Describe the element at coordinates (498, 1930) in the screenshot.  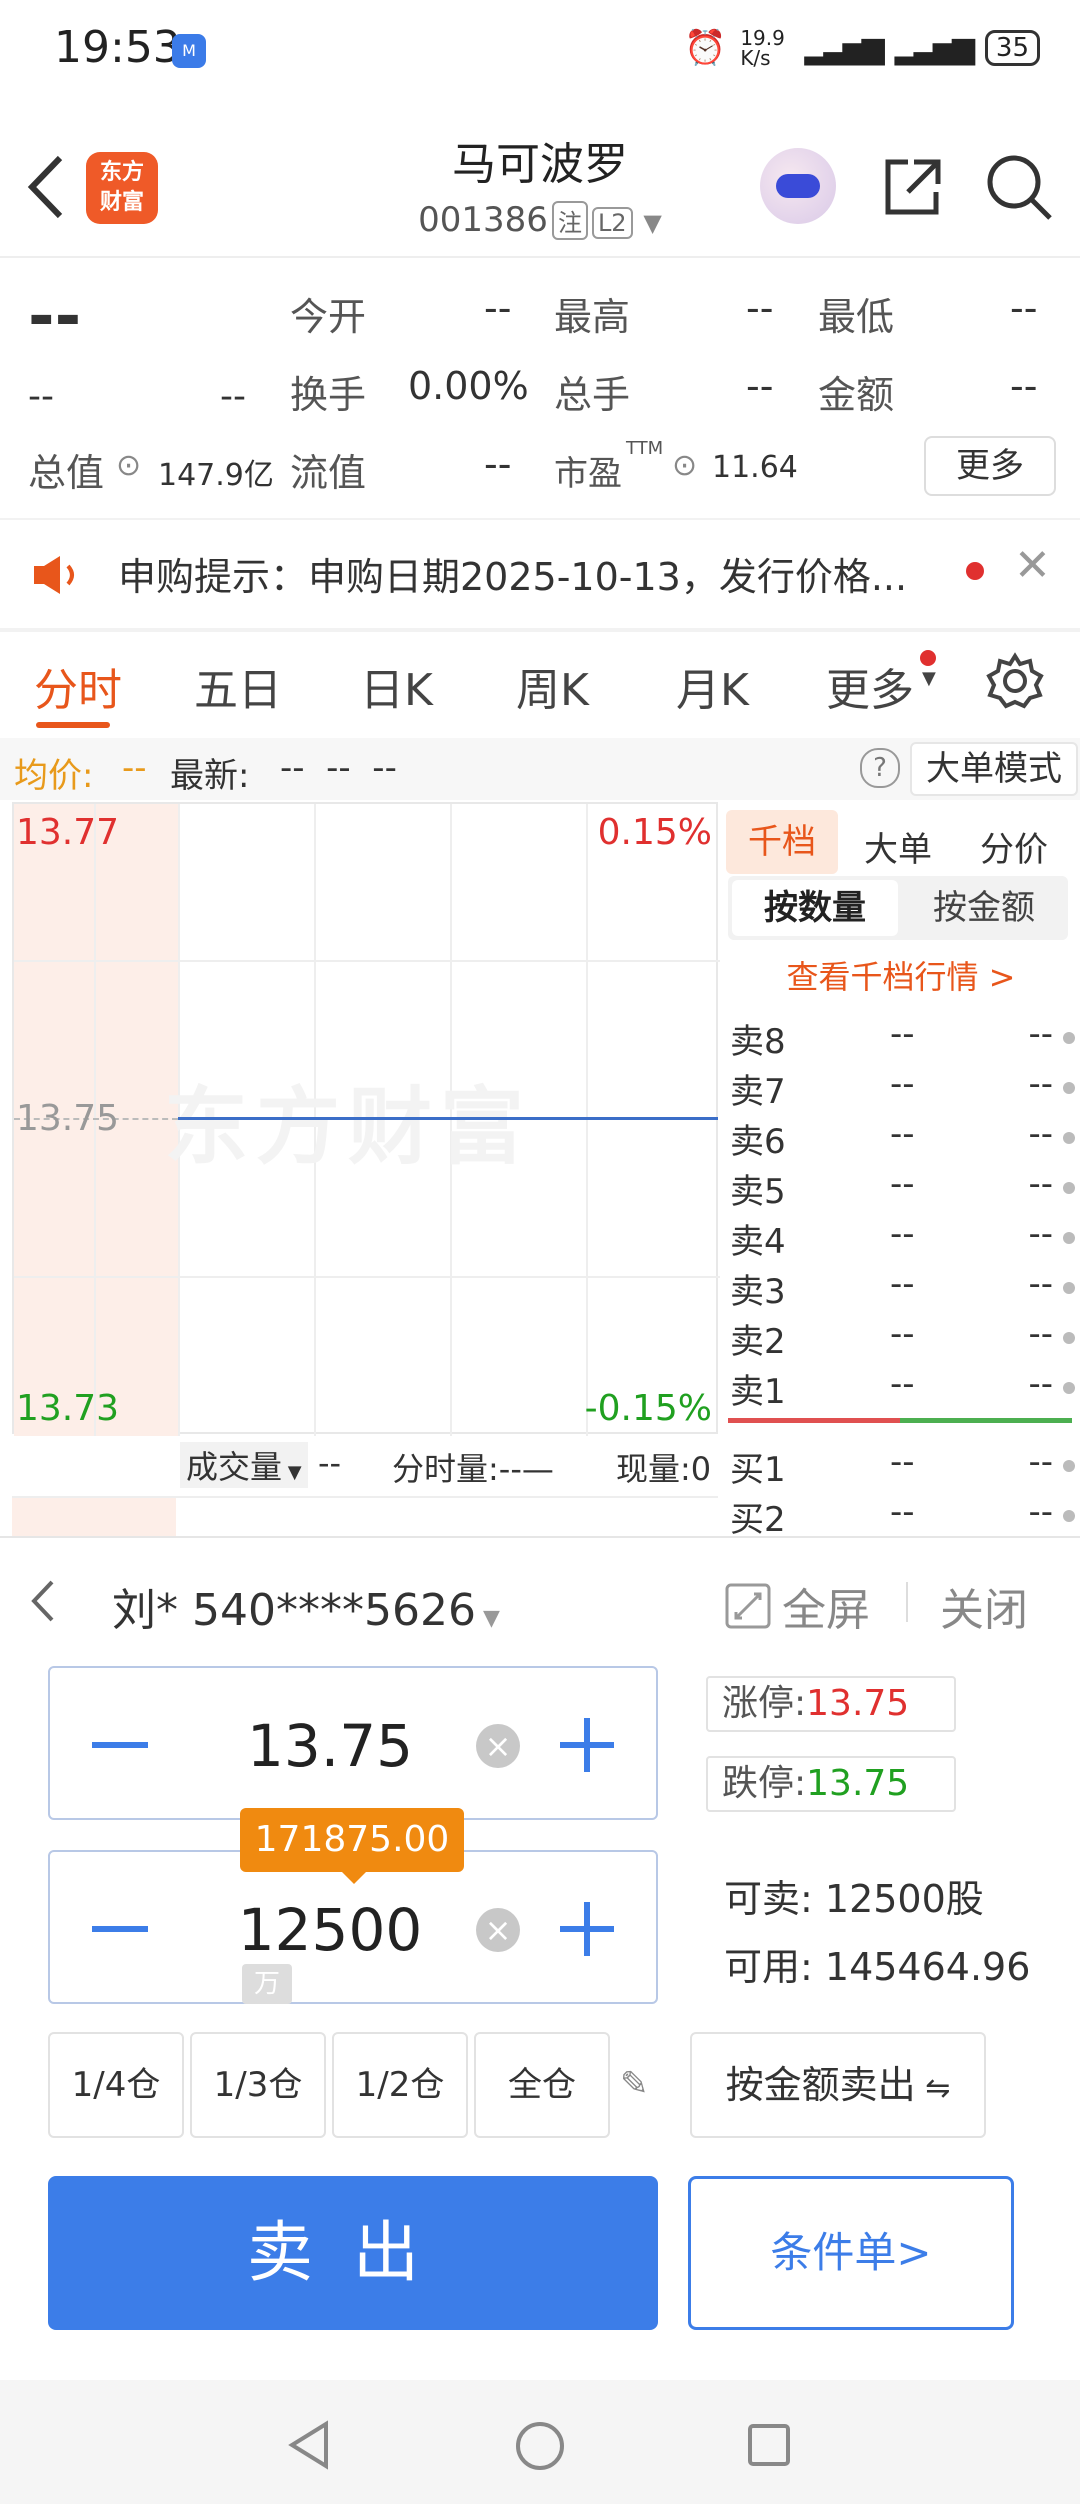
I see `qty-clear-icon: ×` at that location.